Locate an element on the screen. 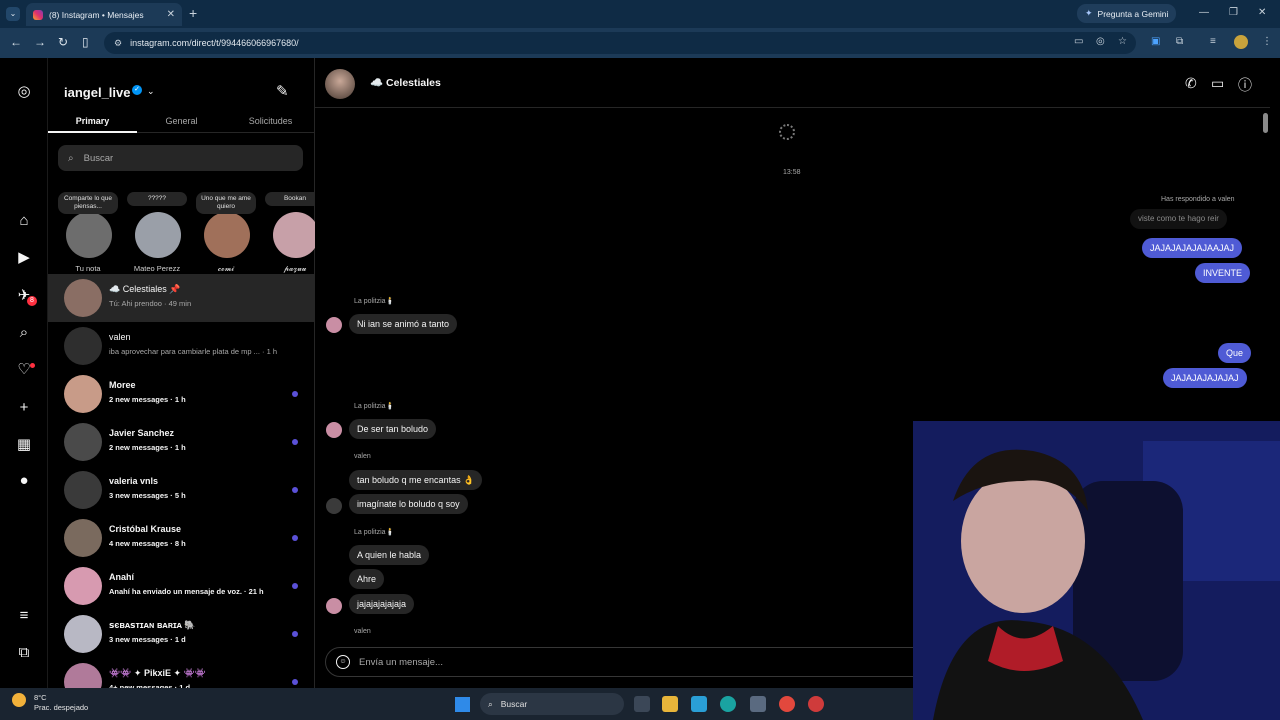 The height and width of the screenshot is (720, 1280). conversation-name: Cristóbal Krause is located at coordinates (145, 529).